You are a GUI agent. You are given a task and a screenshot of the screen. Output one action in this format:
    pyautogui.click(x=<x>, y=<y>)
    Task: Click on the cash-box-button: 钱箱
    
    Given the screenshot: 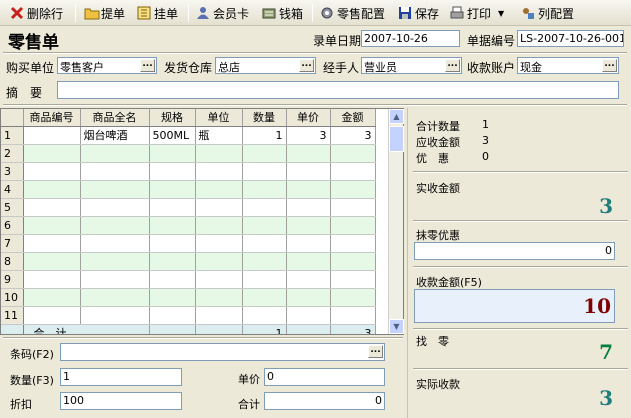 What is the action you would take?
    pyautogui.click(x=282, y=13)
    